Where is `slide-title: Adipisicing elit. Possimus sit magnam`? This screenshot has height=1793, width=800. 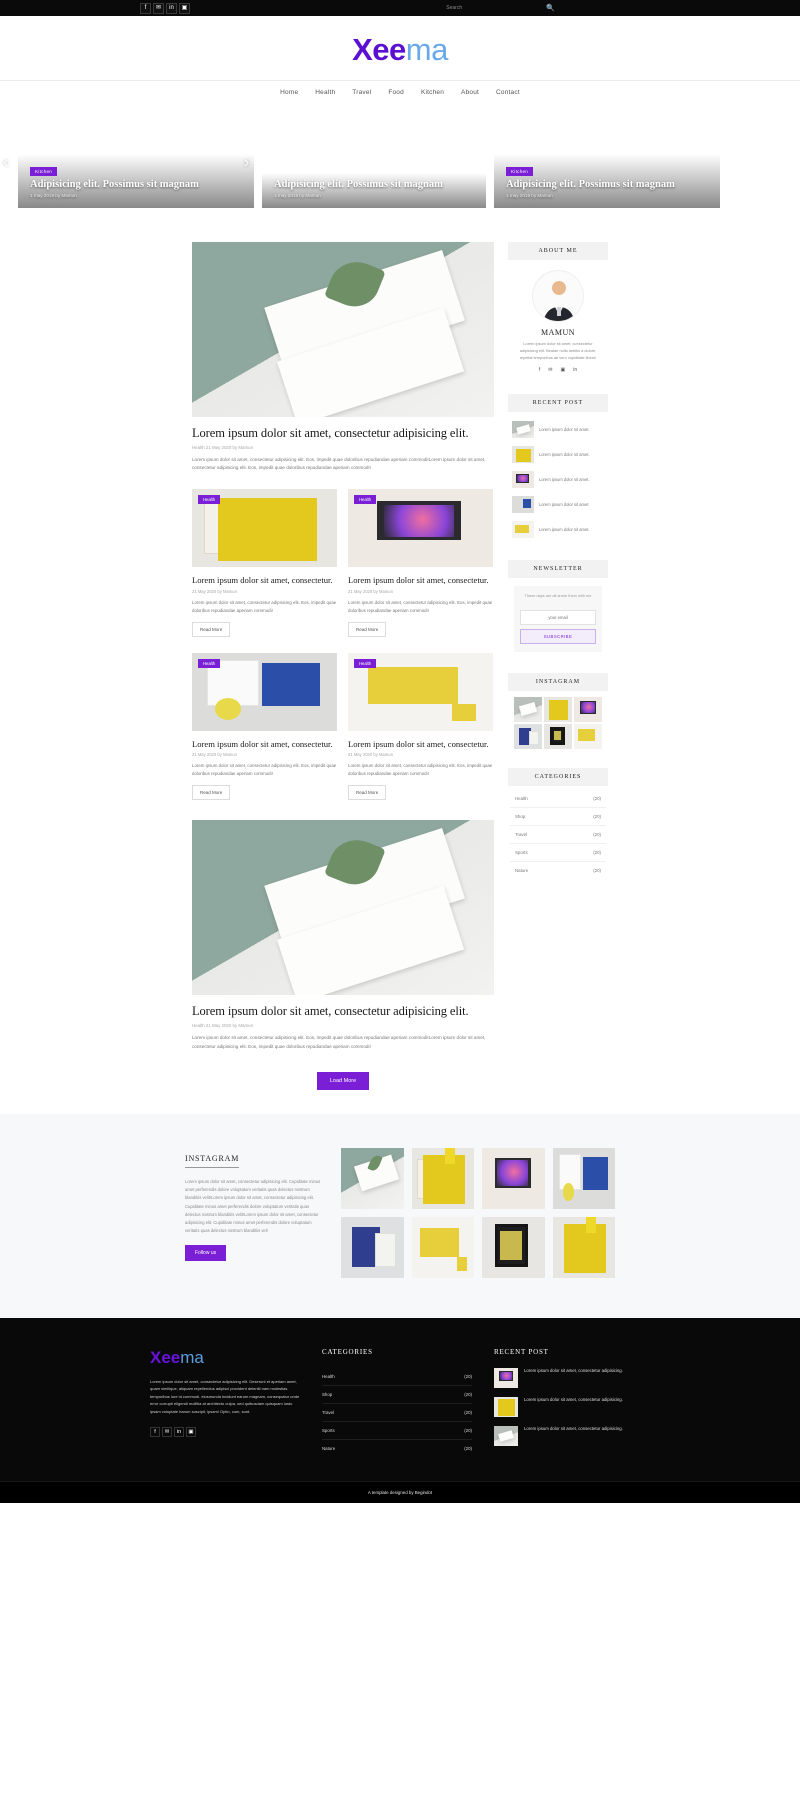
slide-title: Adipisicing elit. Possimus sit magnam is located at coordinates (590, 184).